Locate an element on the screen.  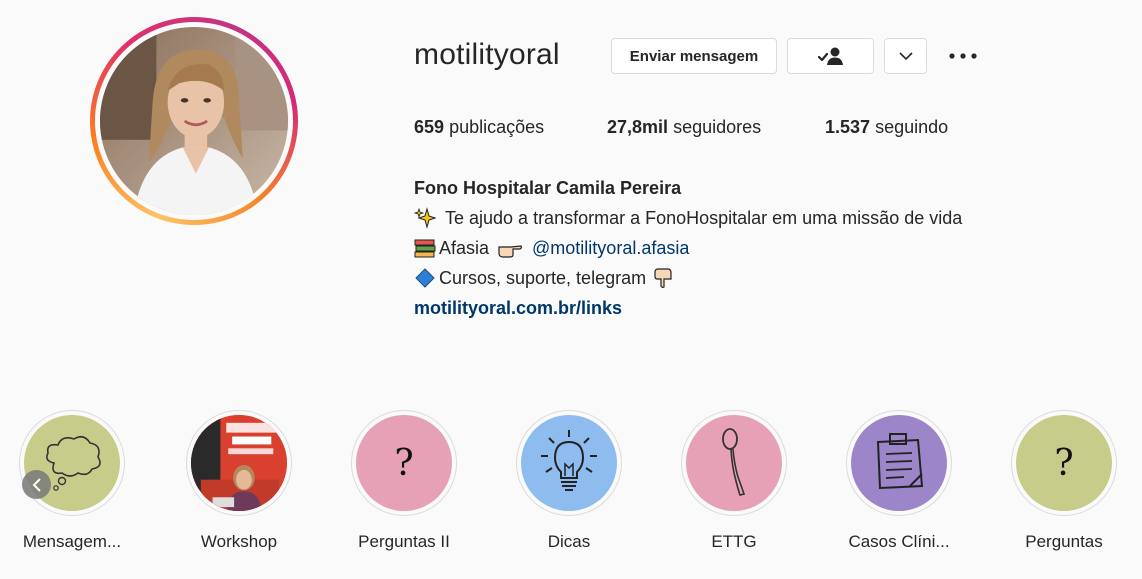
highlights-prev-button is located at coordinates (36, 484).